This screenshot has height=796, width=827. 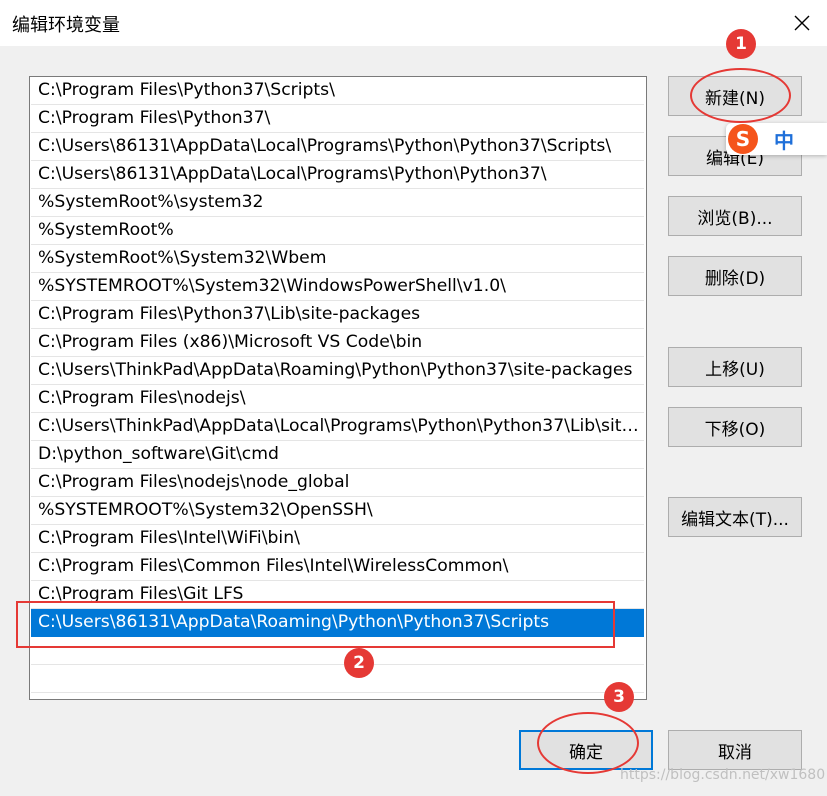 I want to click on watermark: https://blog.csdn.net/xw1680, so click(x=723, y=775).